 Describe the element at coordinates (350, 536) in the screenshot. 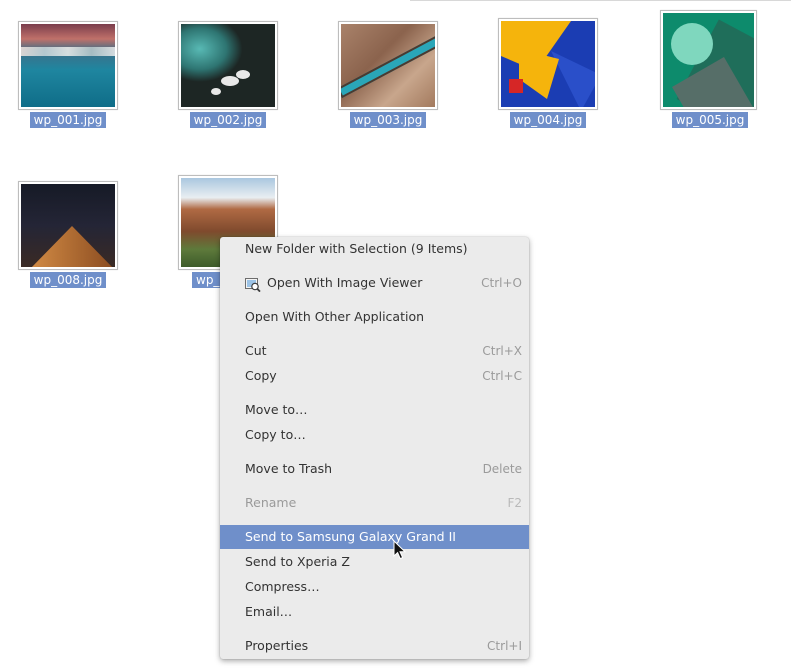

I see `menu-item-label: Send to Samsung Galaxy Grand II` at that location.